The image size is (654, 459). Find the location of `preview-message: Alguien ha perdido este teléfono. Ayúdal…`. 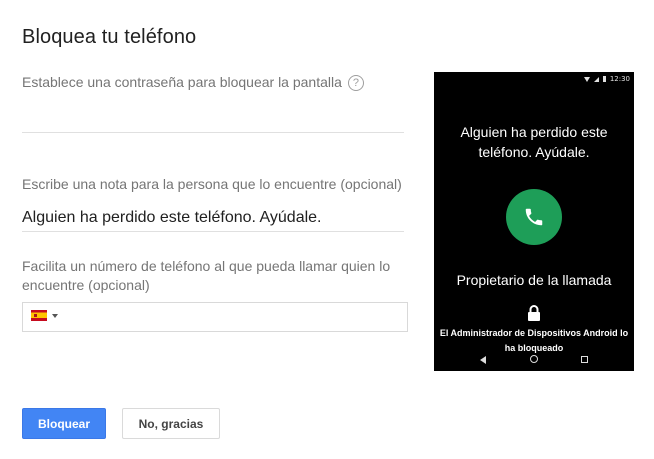

preview-message: Alguien ha perdido este teléfono. Ayúdal… is located at coordinates (534, 142).